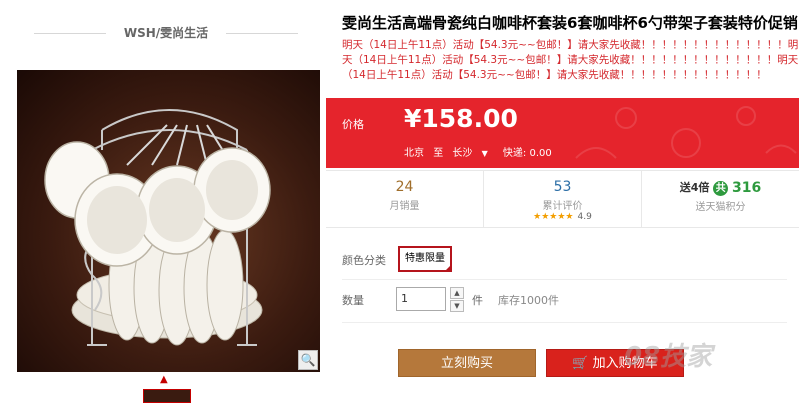  I want to click on chevron-up-icon: ▲, so click(164, 379).